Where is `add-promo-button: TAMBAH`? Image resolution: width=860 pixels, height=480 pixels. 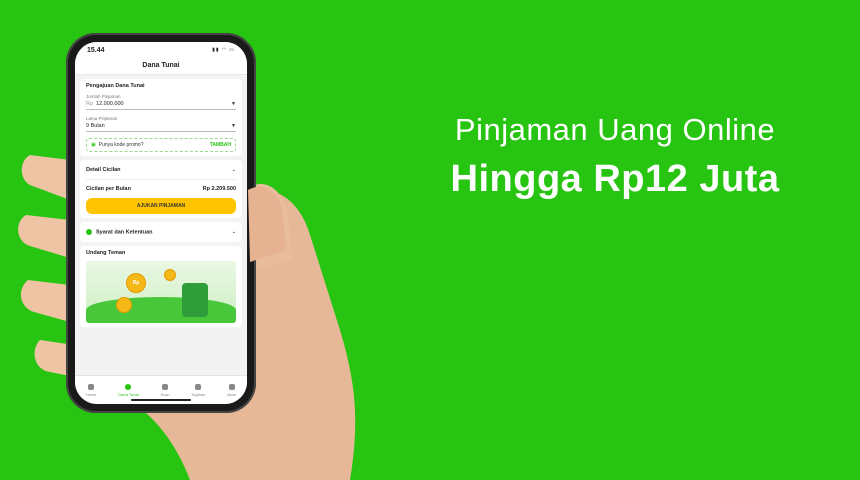 add-promo-button: TAMBAH is located at coordinates (220, 145).